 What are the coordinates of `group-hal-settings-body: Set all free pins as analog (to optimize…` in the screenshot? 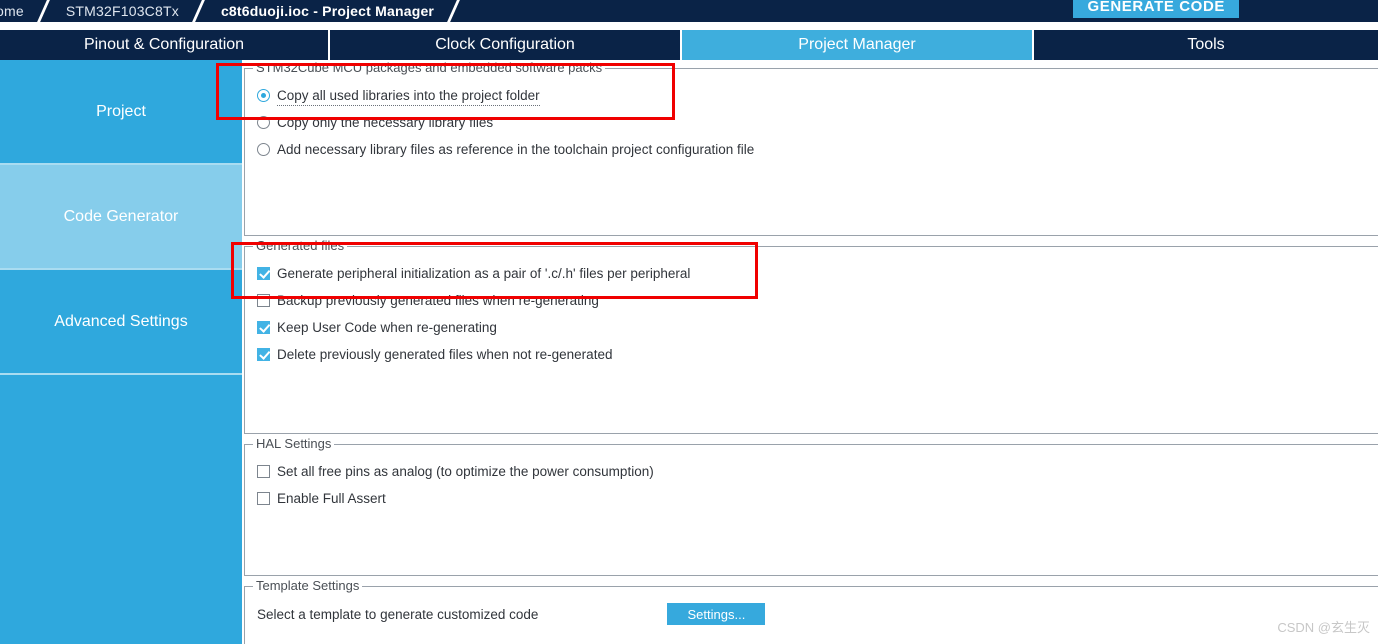 It's located at (811, 477).